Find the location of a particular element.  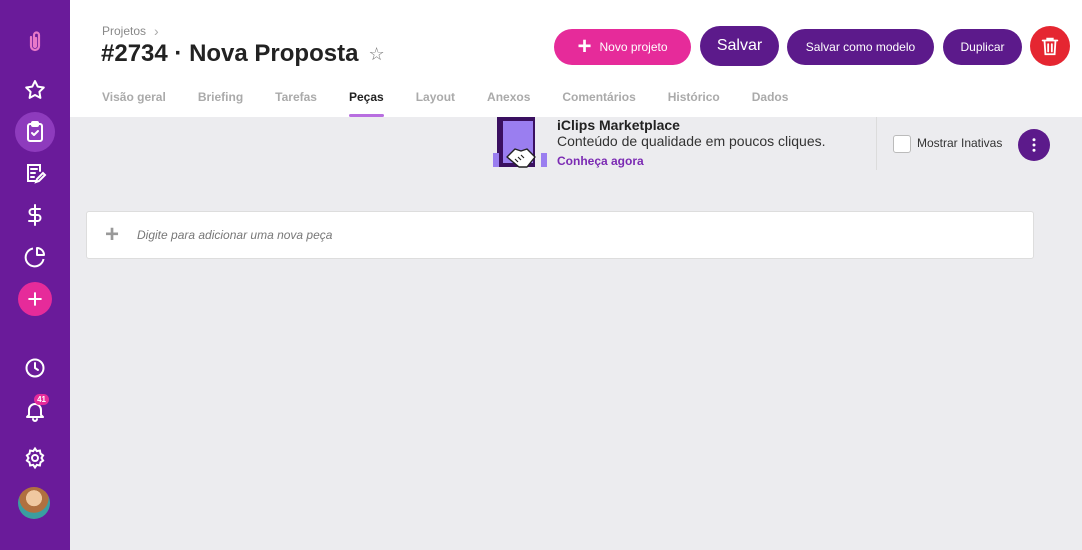

show-inactive-label: Mostrar Inativas is located at coordinates (959, 143).